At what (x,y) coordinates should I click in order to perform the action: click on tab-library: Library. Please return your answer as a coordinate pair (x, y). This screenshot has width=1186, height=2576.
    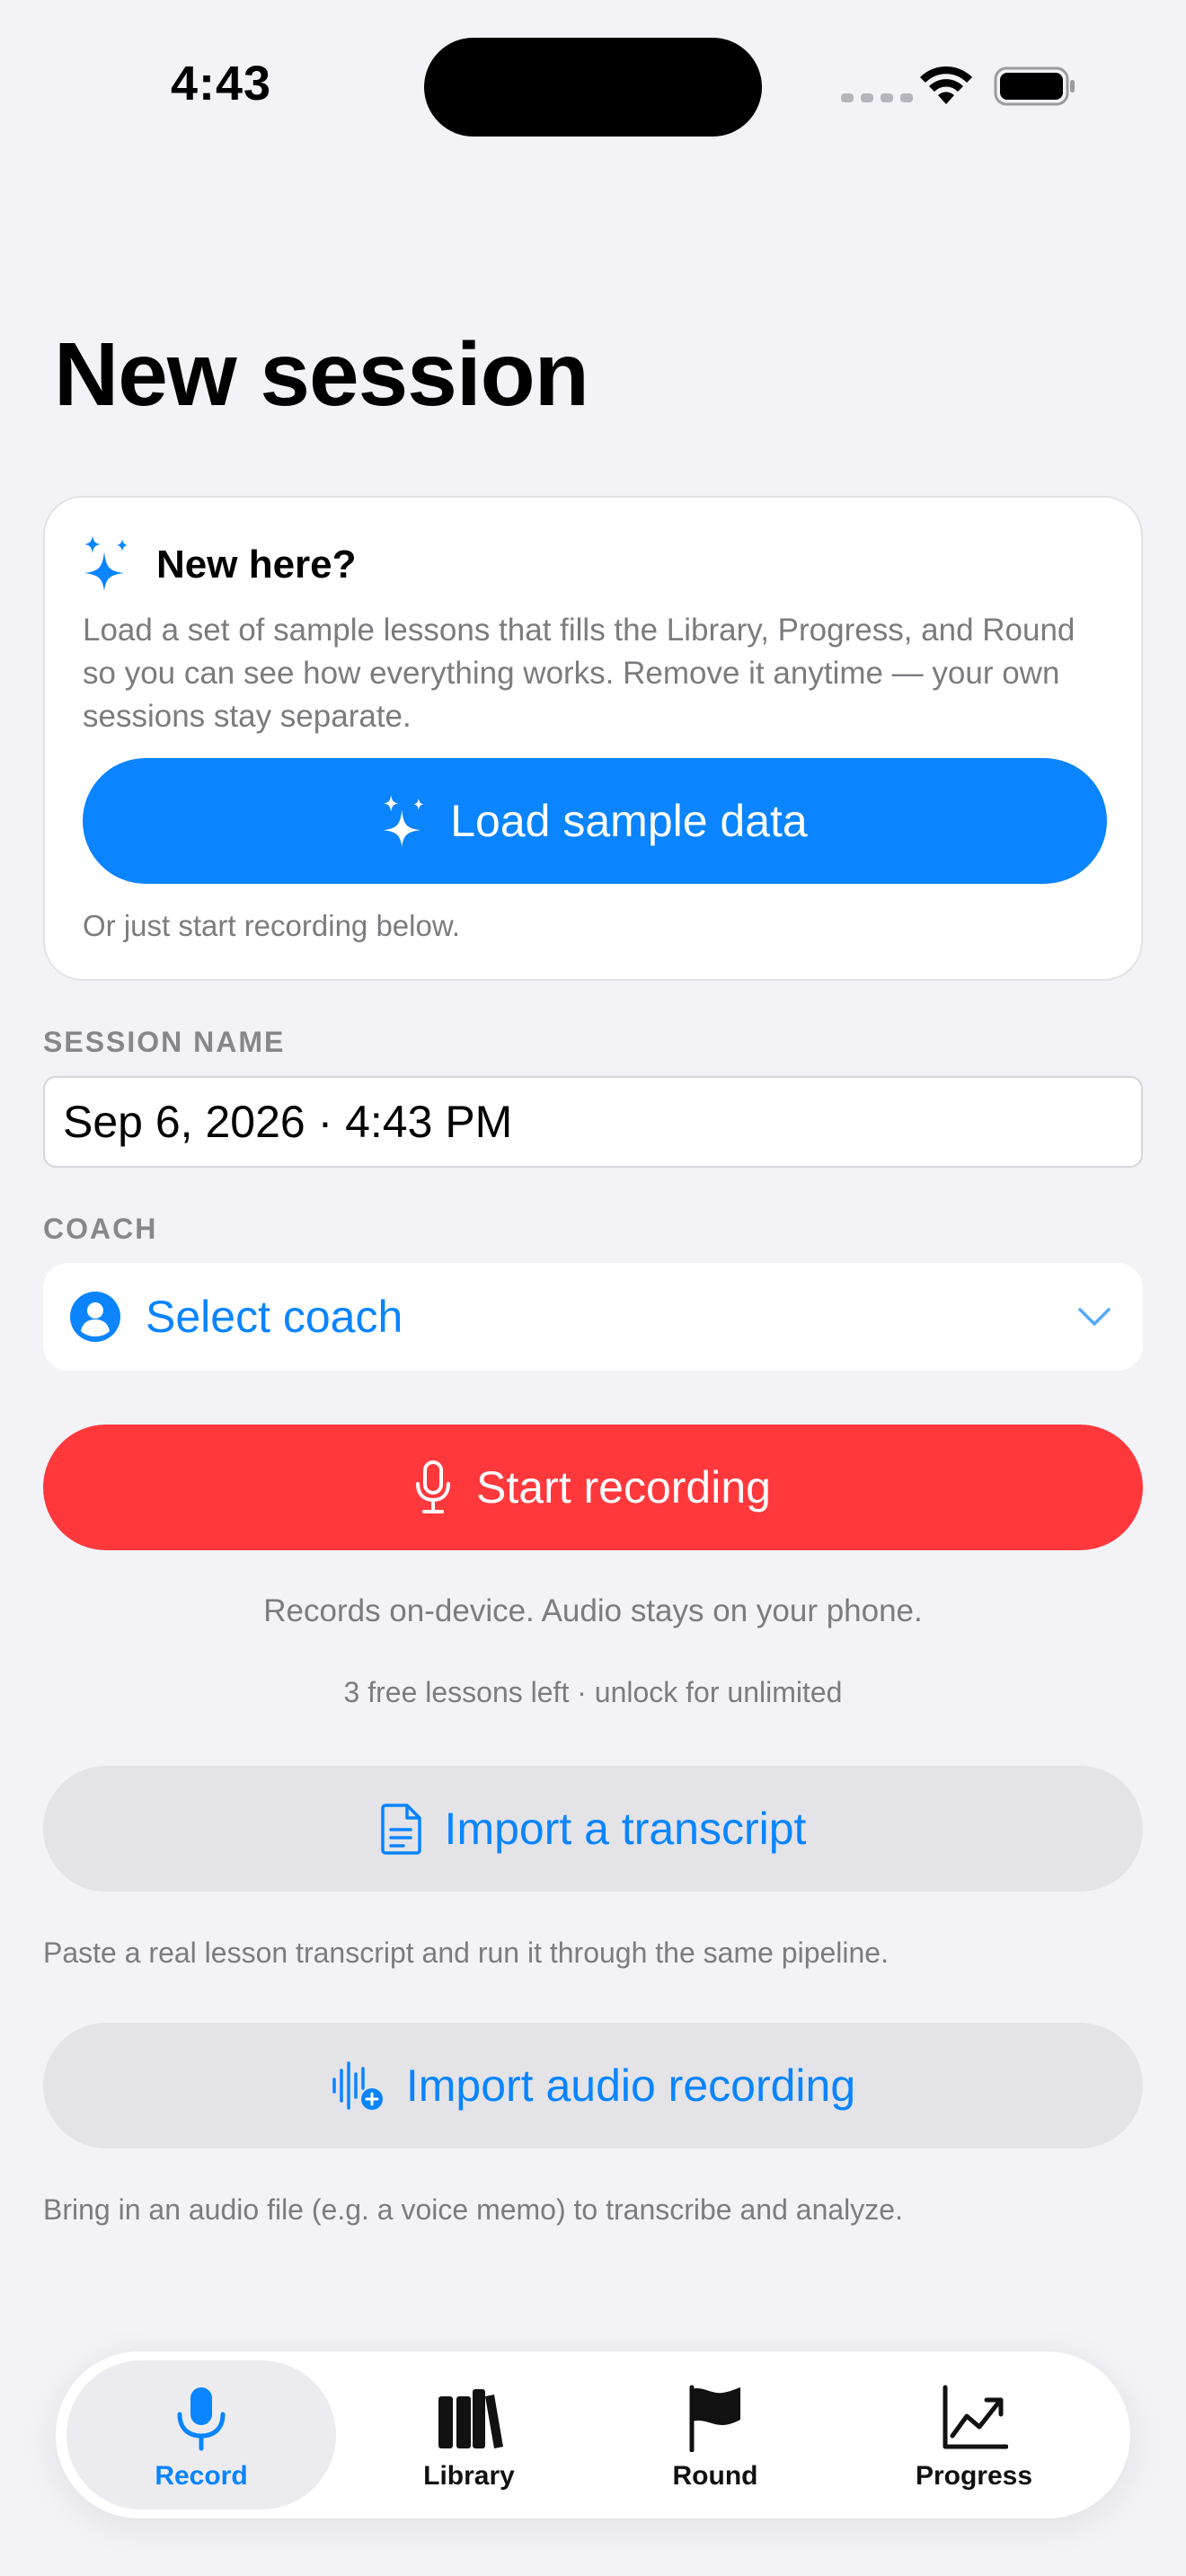
    Looking at the image, I should click on (469, 2435).